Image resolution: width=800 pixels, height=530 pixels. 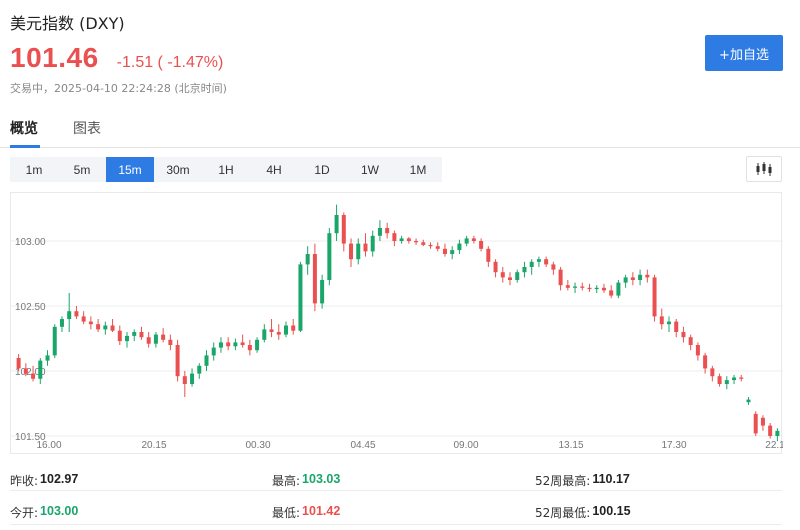 I want to click on x-tick-label: 22.1, so click(x=774, y=445).